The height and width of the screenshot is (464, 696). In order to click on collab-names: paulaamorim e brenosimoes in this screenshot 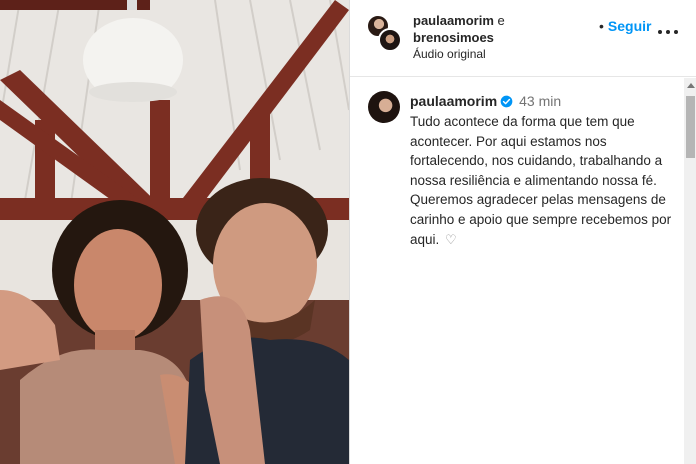, I will do `click(459, 29)`.